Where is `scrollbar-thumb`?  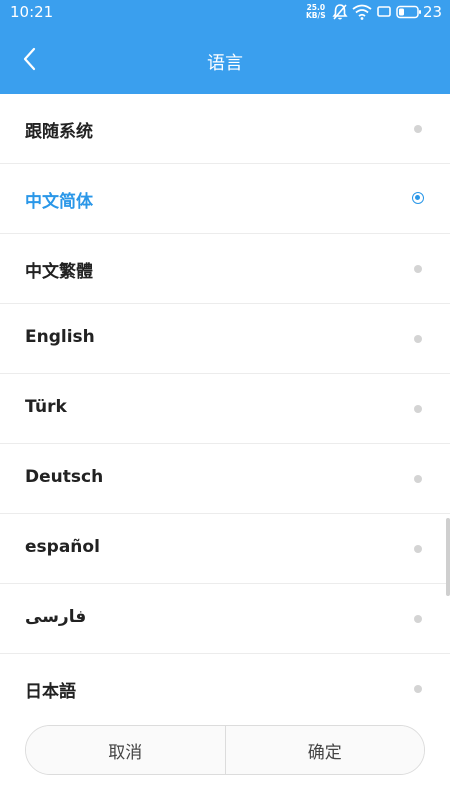
scrollbar-thumb is located at coordinates (448, 557).